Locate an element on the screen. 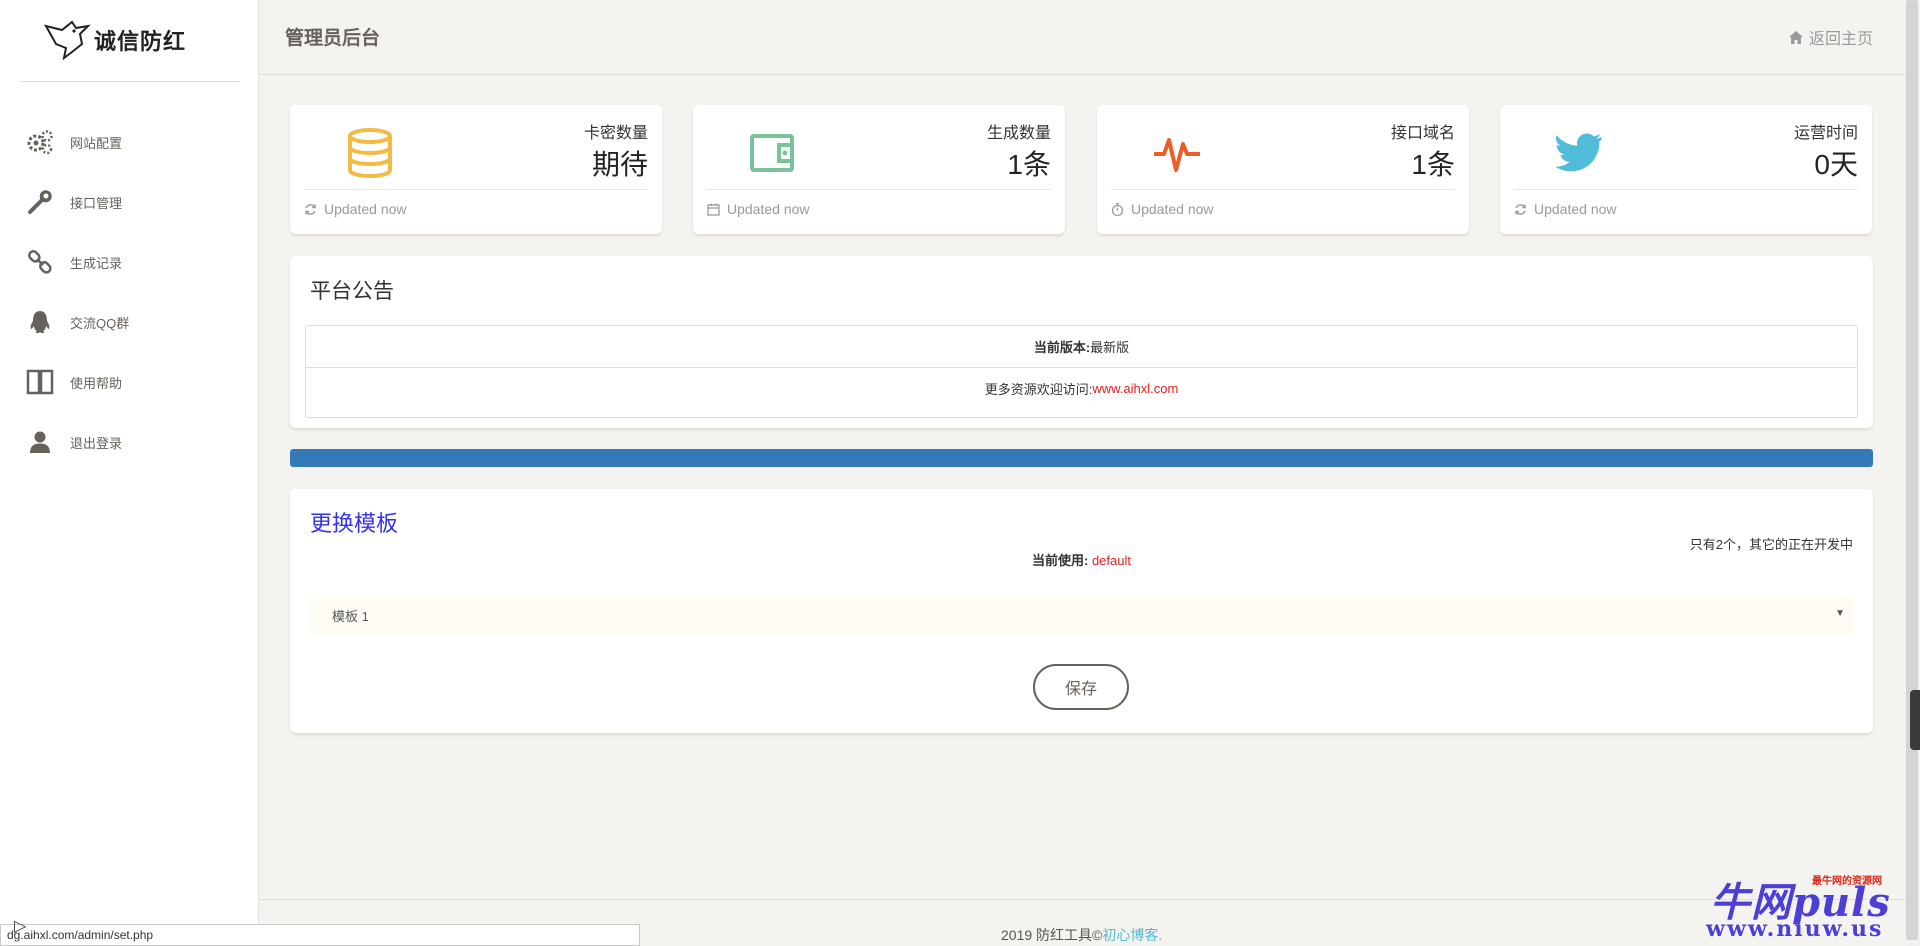 Image resolution: width=1920 pixels, height=946 pixels. status-bar-url: dg.aihxl.com/admin/set.php is located at coordinates (320, 935).